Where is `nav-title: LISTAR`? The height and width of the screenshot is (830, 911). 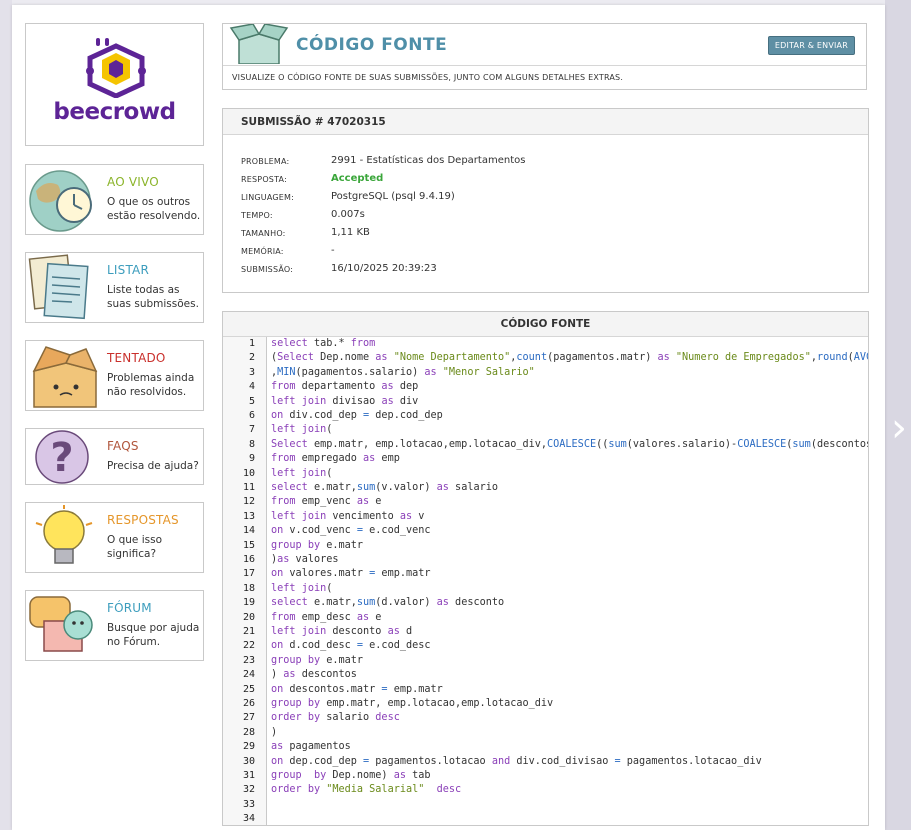
nav-title: LISTAR is located at coordinates (128, 270).